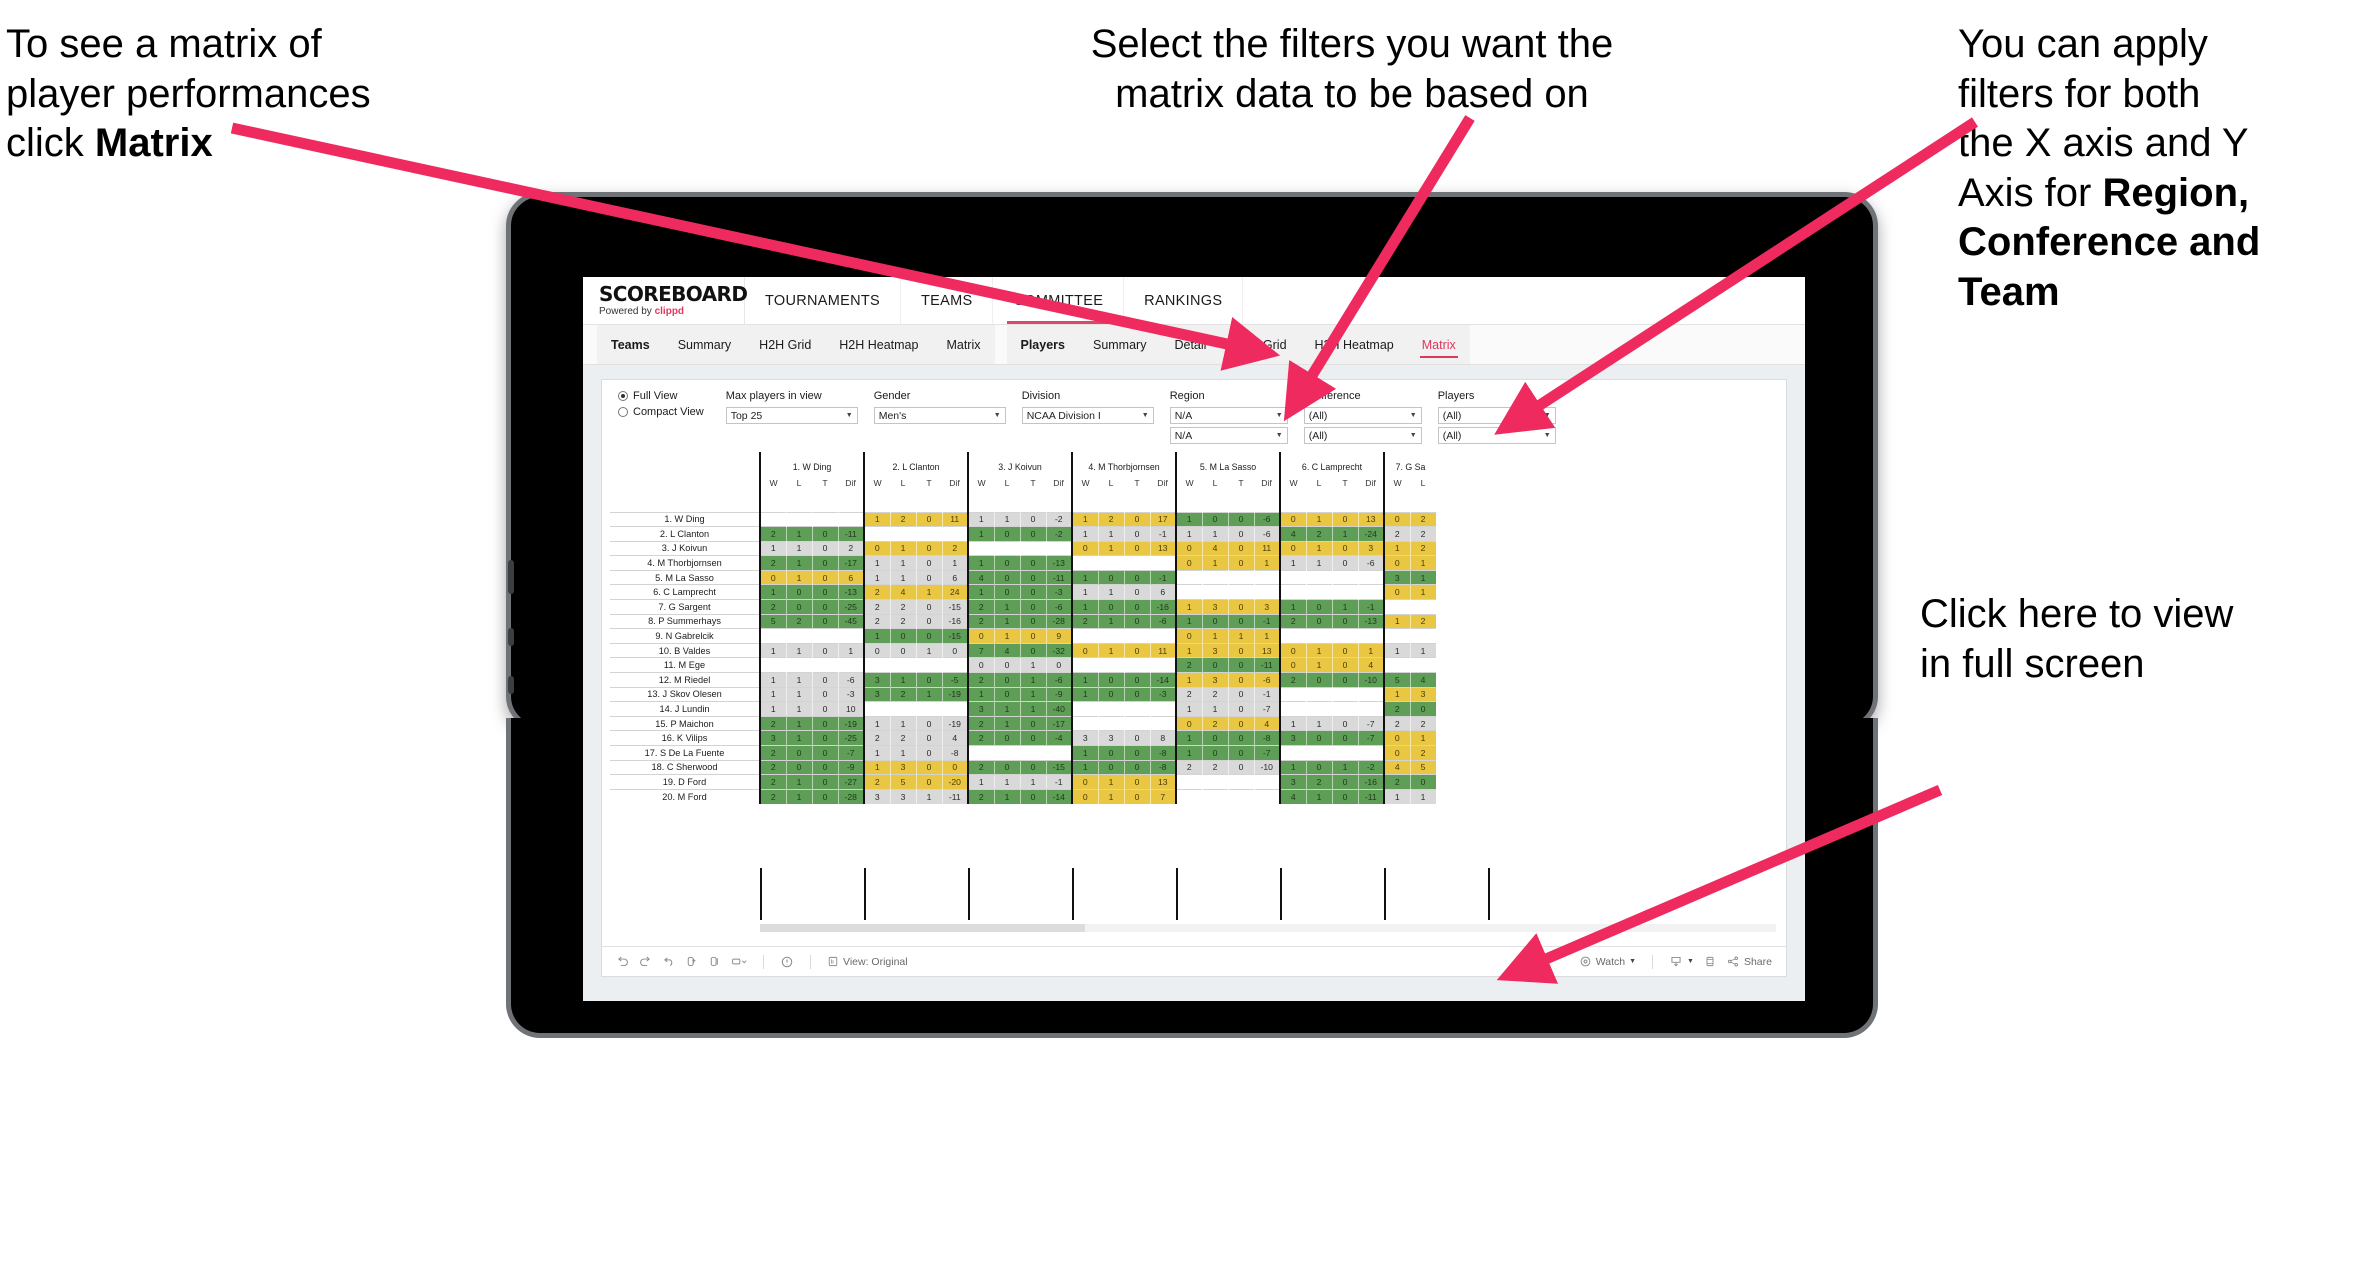 Image resolution: width=2378 pixels, height=1280 pixels. Describe the element at coordinates (668, 961) in the screenshot. I see `revert-icon` at that location.